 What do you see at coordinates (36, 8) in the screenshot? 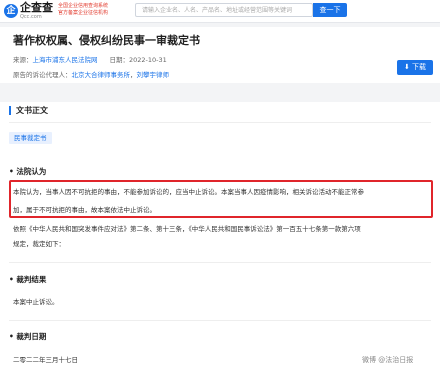
I see `brand-name: 企查查` at bounding box center [36, 8].